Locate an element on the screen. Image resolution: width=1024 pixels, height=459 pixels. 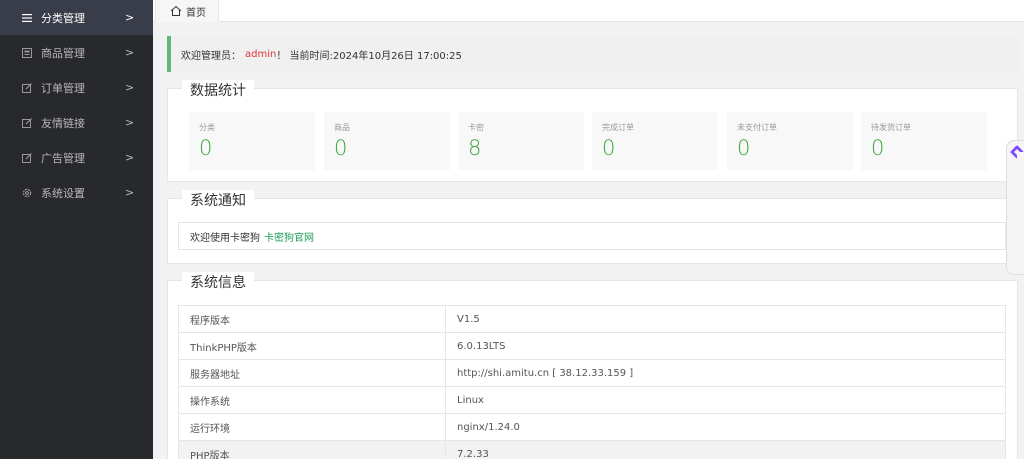
sidebar-item-links: 友情链接 > is located at coordinates (76, 122).